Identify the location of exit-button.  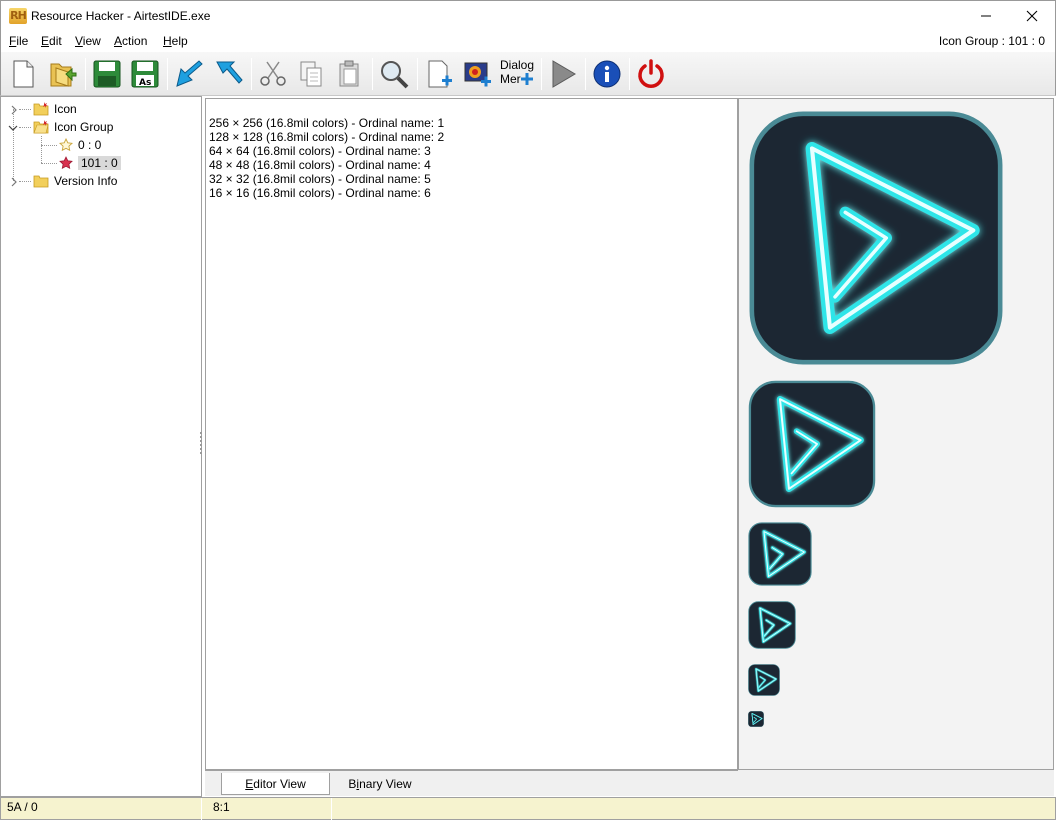
(651, 74).